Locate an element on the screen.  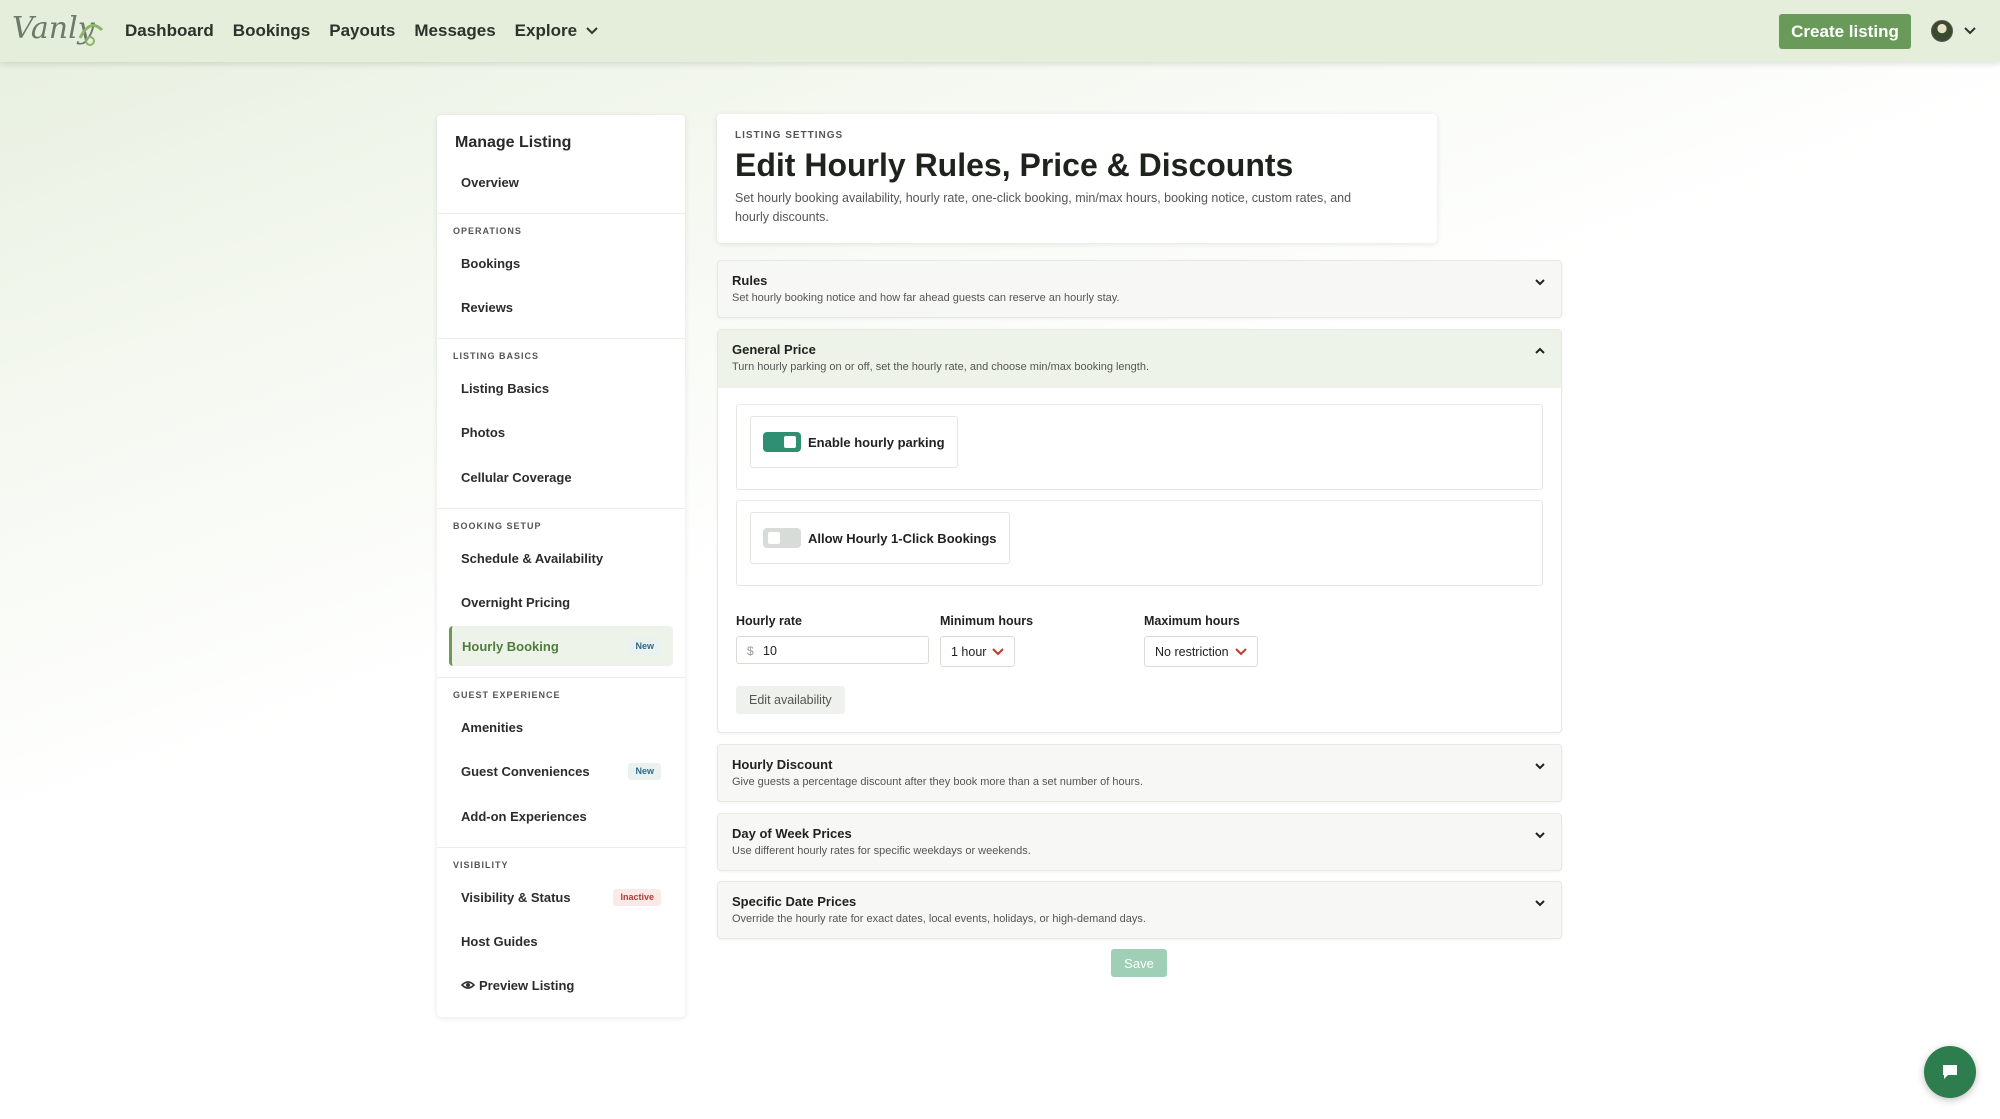
sidebar-item-bookings: Bookings is located at coordinates (561, 263).